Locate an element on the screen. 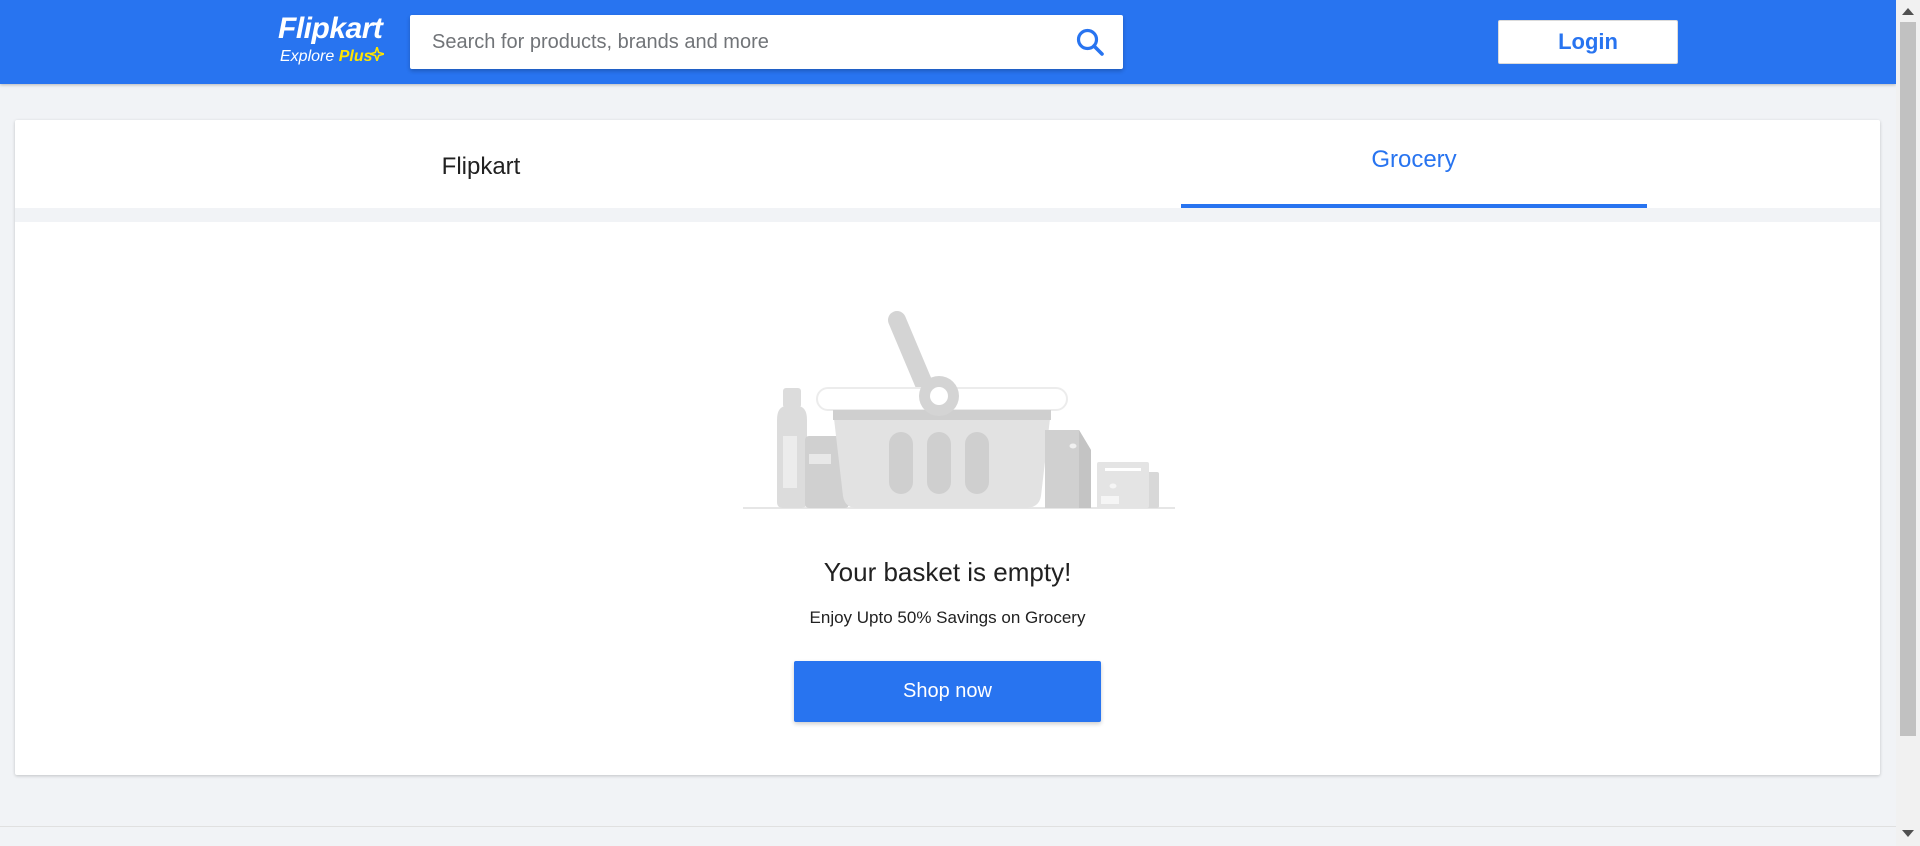 Image resolution: width=1920 pixels, height=846 pixels. shop-now-button: Shop now is located at coordinates (947, 691).